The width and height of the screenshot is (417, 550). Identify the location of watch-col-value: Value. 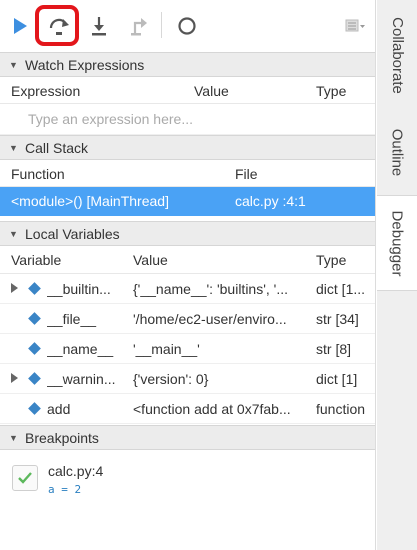
(211, 91).